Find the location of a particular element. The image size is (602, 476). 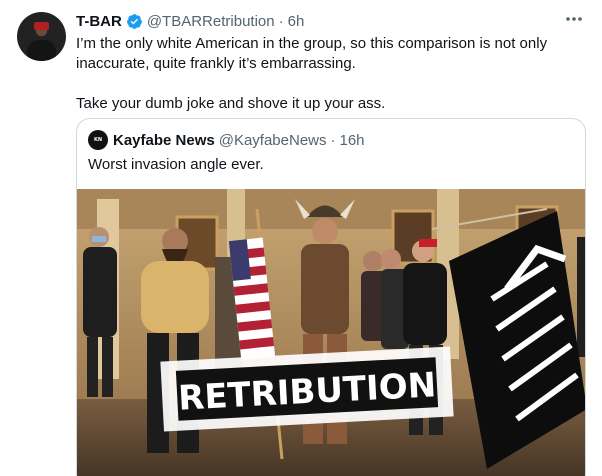

quoted-author-name: Kayfabe News is located at coordinates (164, 140).